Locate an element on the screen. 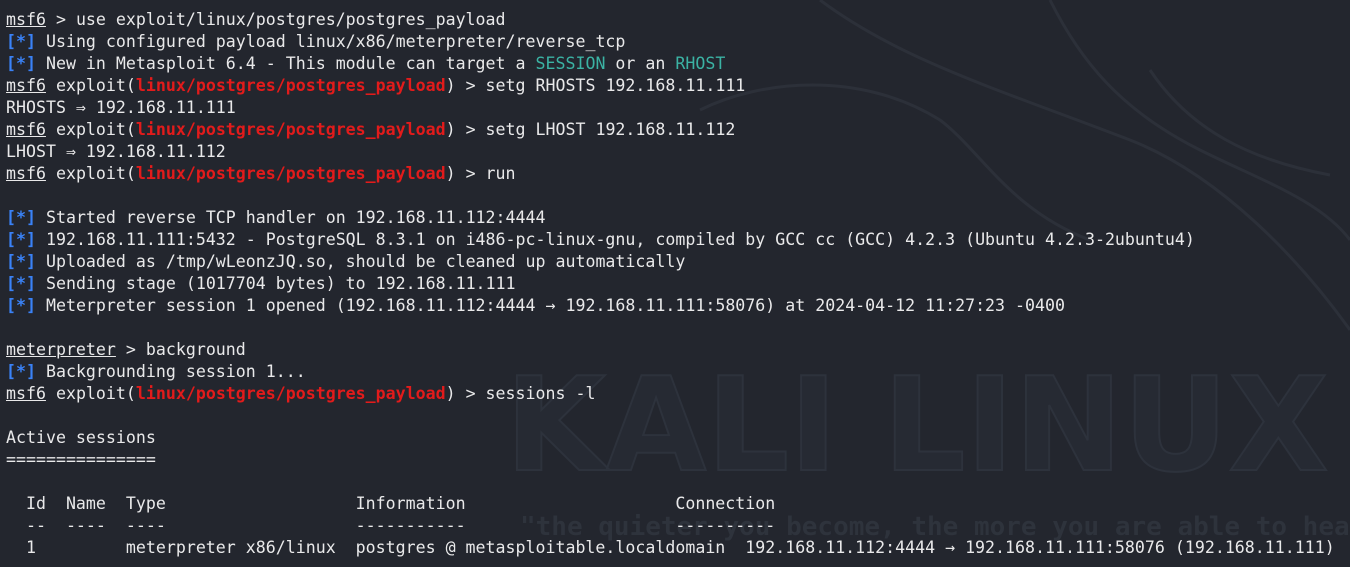 The width and height of the screenshot is (1350, 567). command-text: ) > setg LHOST 192.168.11.112 is located at coordinates (590, 129).